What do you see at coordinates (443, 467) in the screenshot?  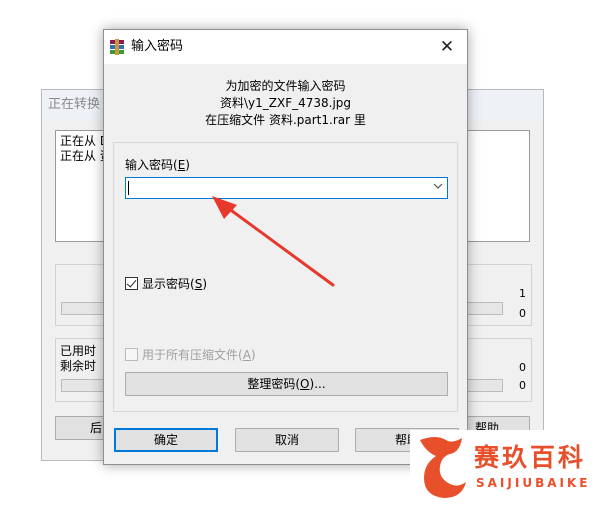 I see `brand-logo-icon` at bounding box center [443, 467].